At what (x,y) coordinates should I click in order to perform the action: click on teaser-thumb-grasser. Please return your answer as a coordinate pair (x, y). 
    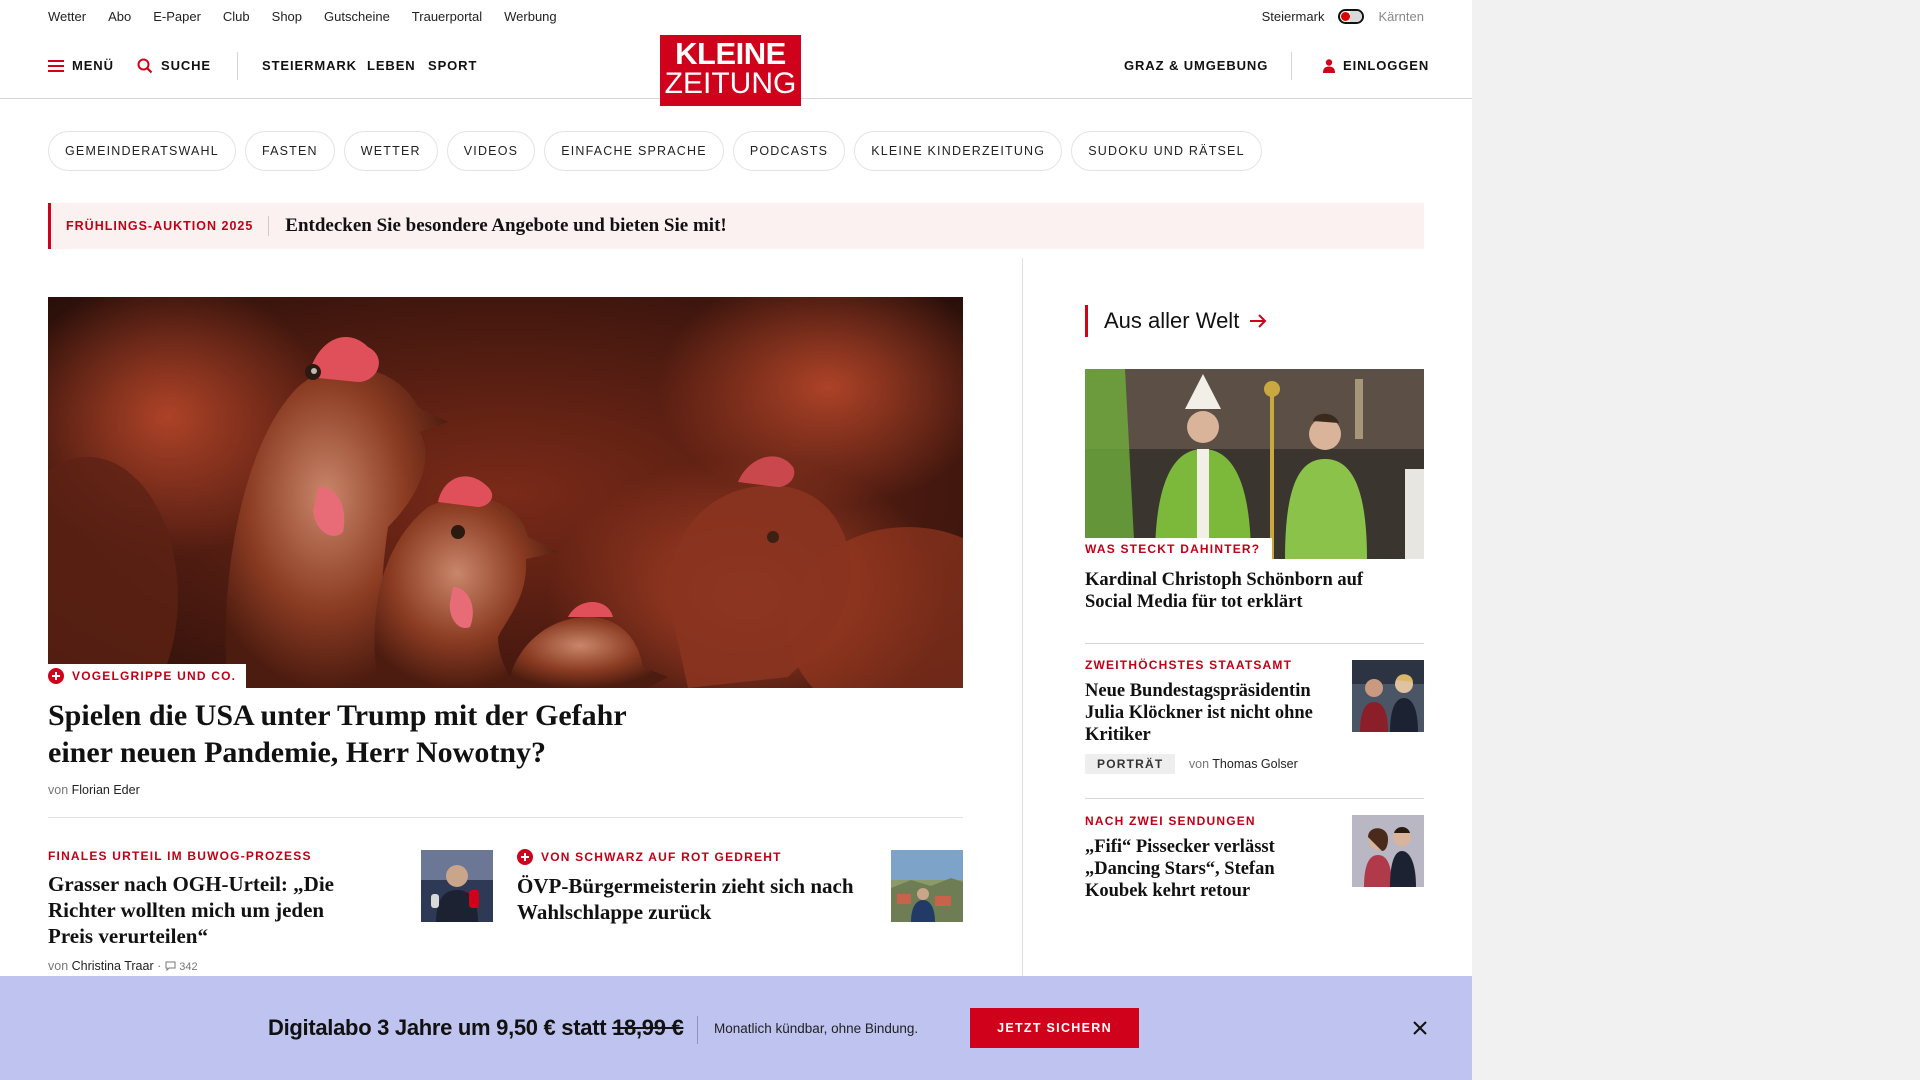
    Looking at the image, I should click on (457, 886).